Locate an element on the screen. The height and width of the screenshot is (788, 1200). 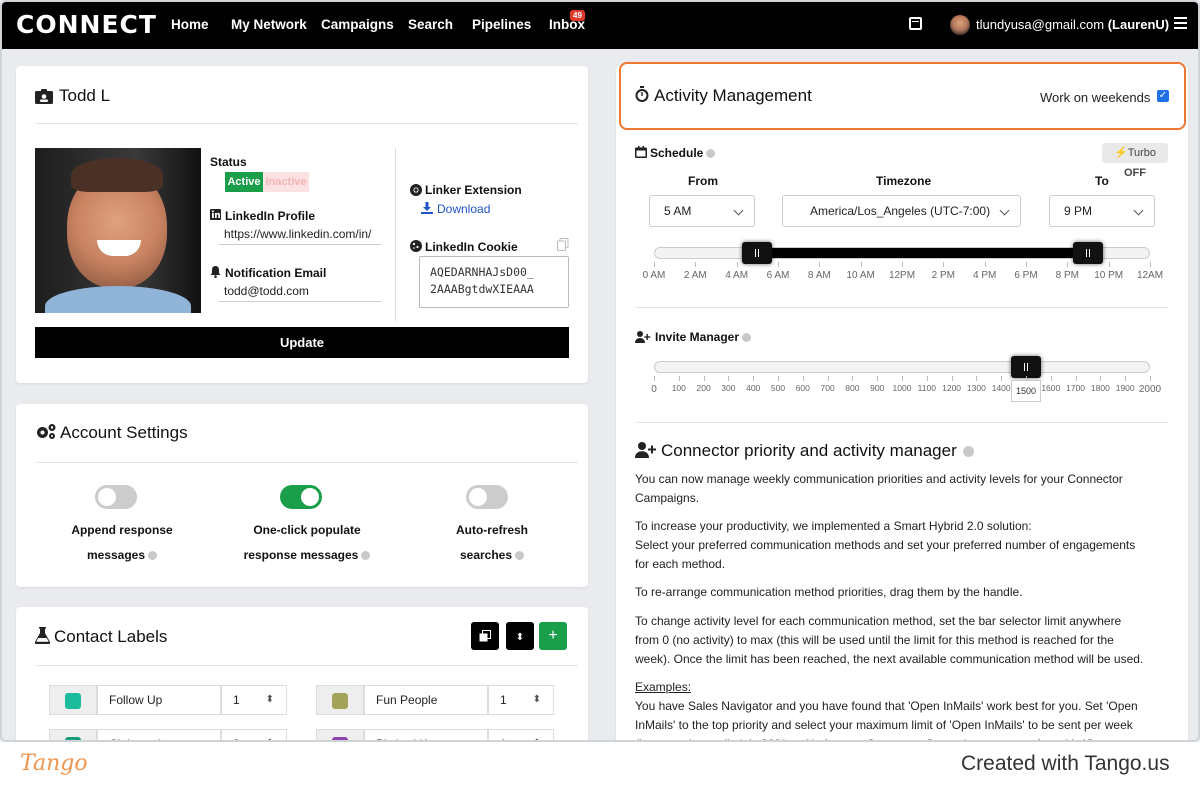
one-click-populate-label: One-click populate response messages is located at coordinates (307, 543).